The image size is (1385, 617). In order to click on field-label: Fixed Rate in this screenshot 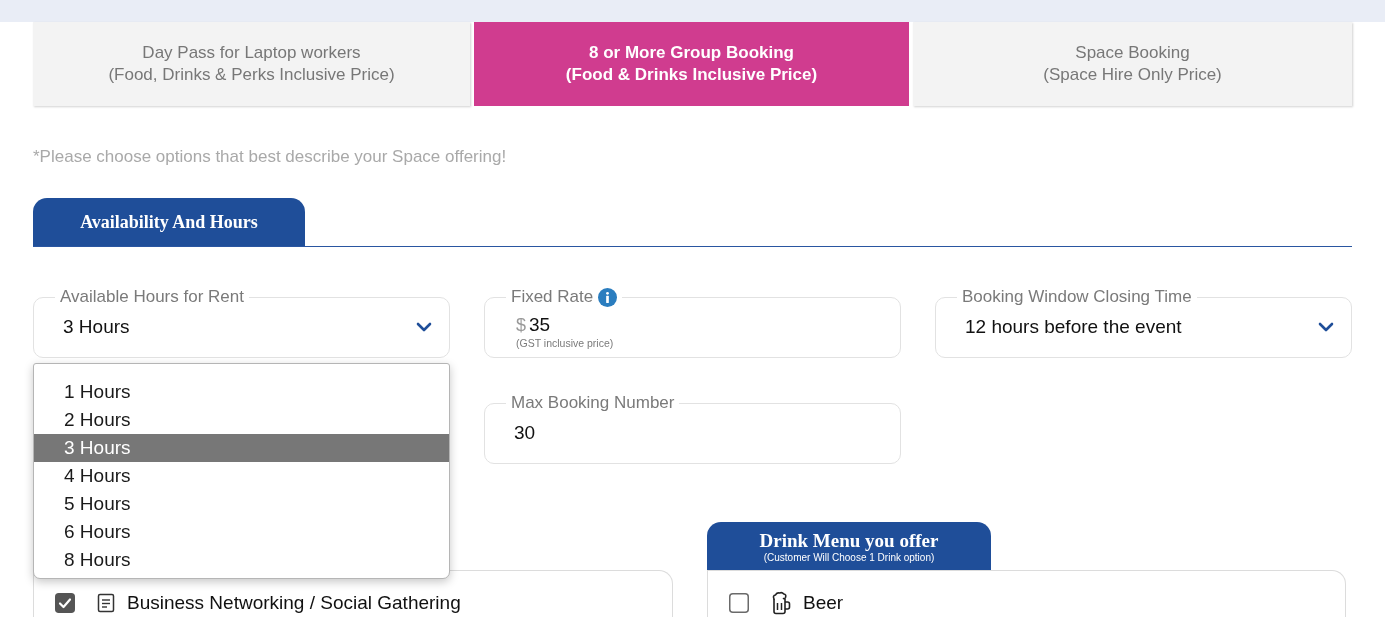, I will do `click(552, 297)`.